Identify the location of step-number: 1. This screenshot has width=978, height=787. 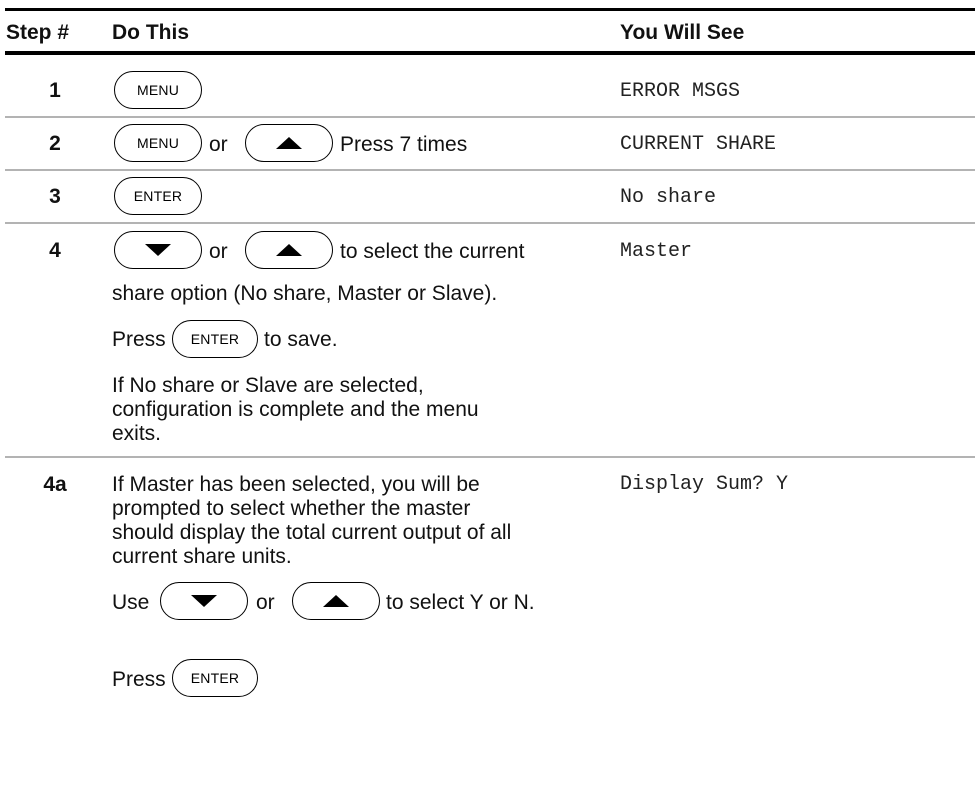
(55, 90).